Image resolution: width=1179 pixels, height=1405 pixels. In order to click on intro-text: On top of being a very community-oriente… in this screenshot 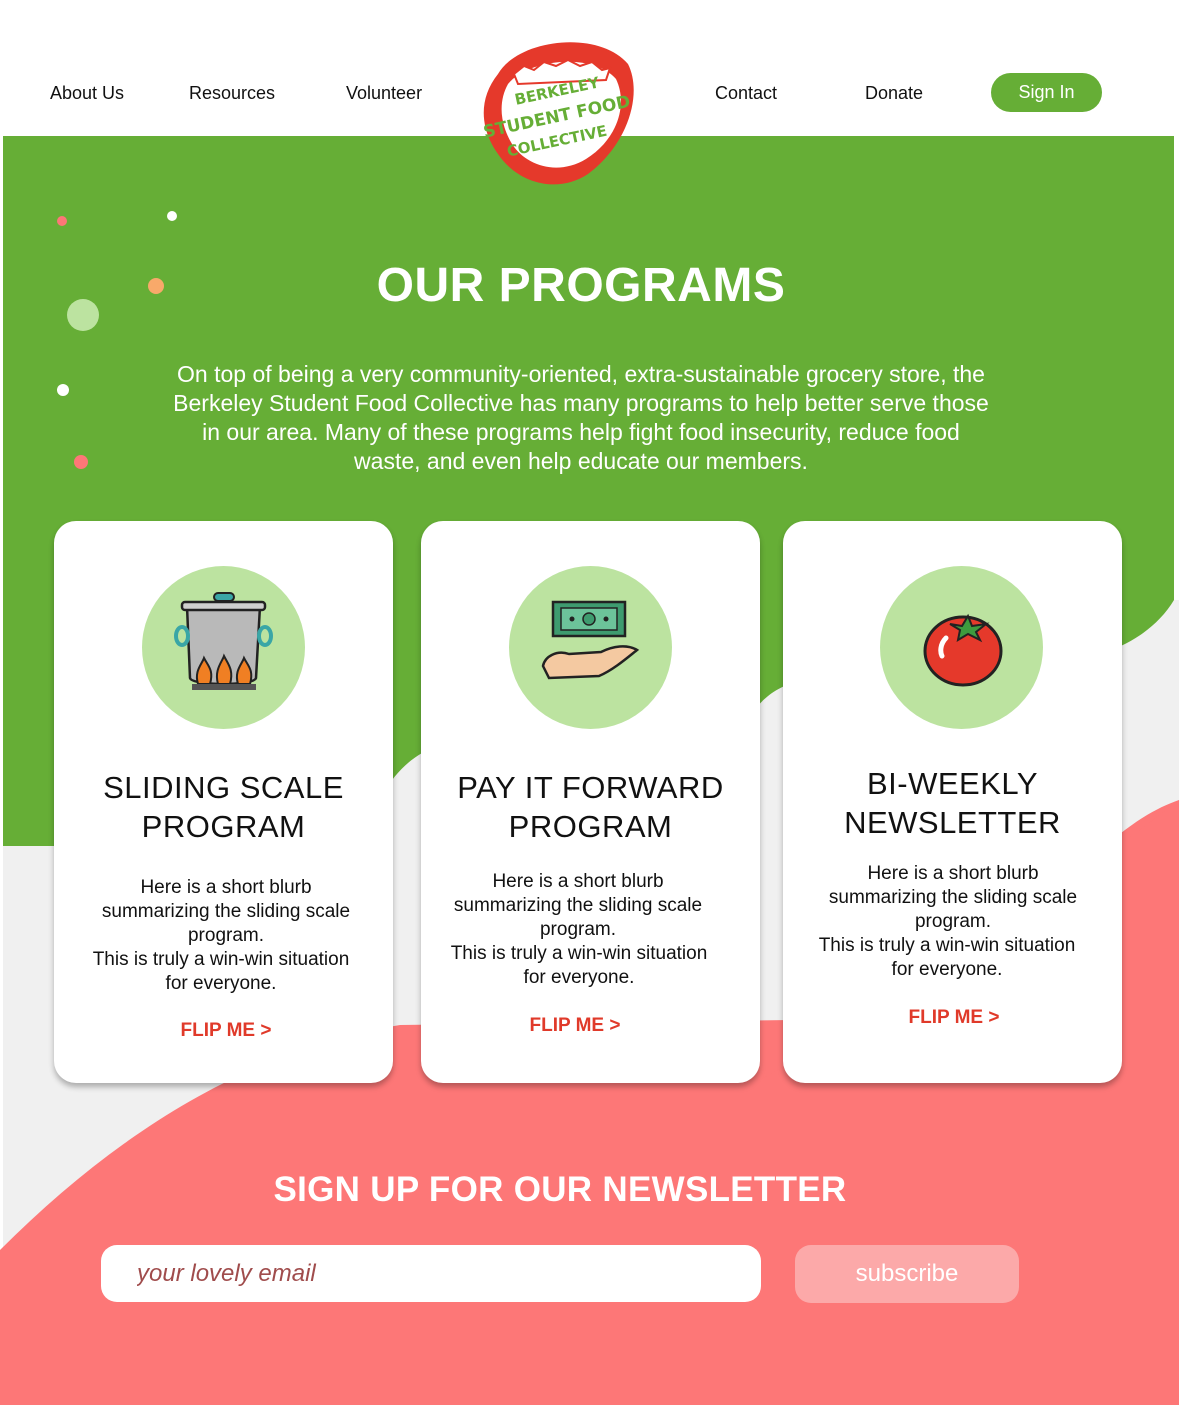, I will do `click(581, 417)`.